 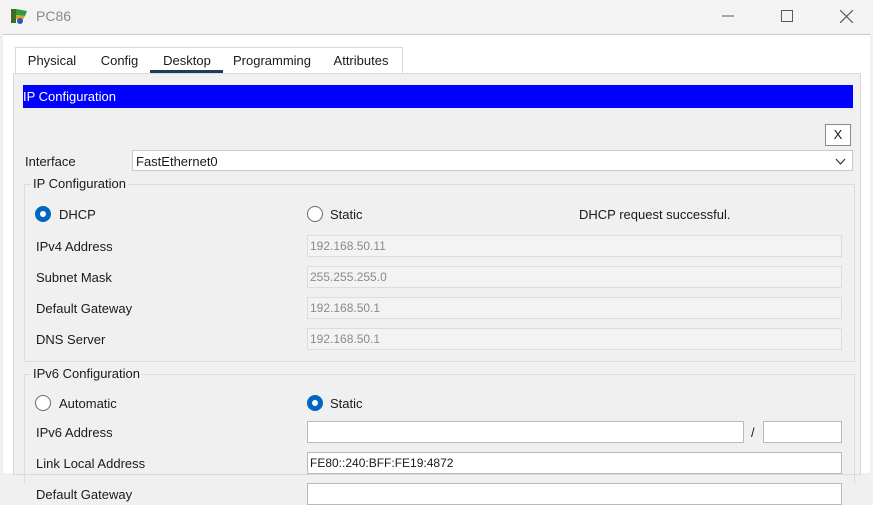 What do you see at coordinates (315, 403) in the screenshot?
I see `static-ipv6-radio` at bounding box center [315, 403].